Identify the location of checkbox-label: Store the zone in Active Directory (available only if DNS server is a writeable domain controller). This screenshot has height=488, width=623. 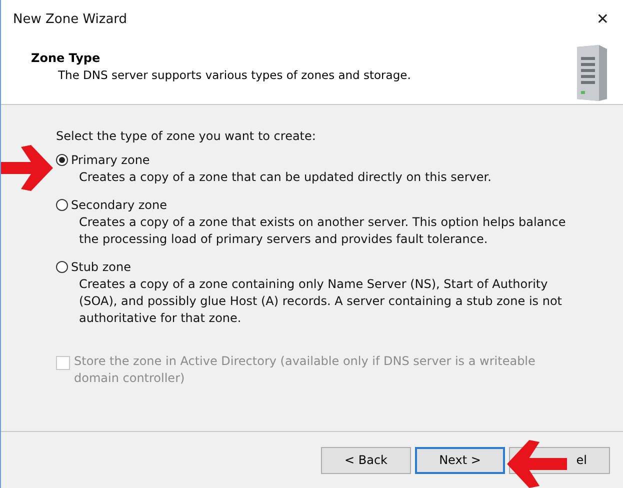
(305, 370).